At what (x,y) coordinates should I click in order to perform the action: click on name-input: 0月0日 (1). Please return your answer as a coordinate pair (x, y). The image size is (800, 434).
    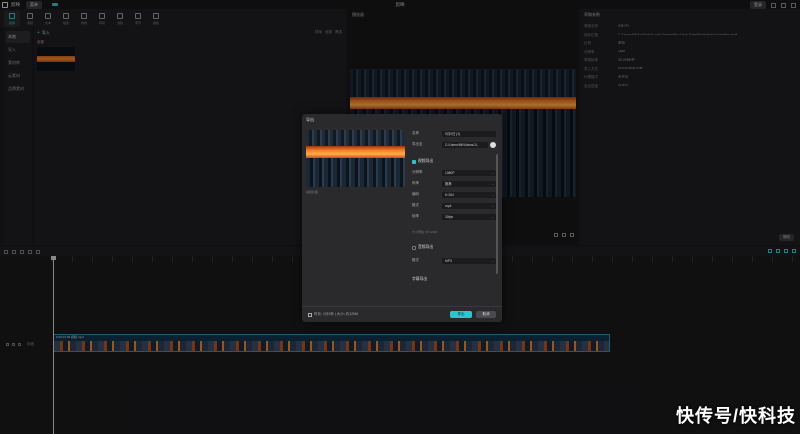
    Looking at the image, I should click on (469, 133).